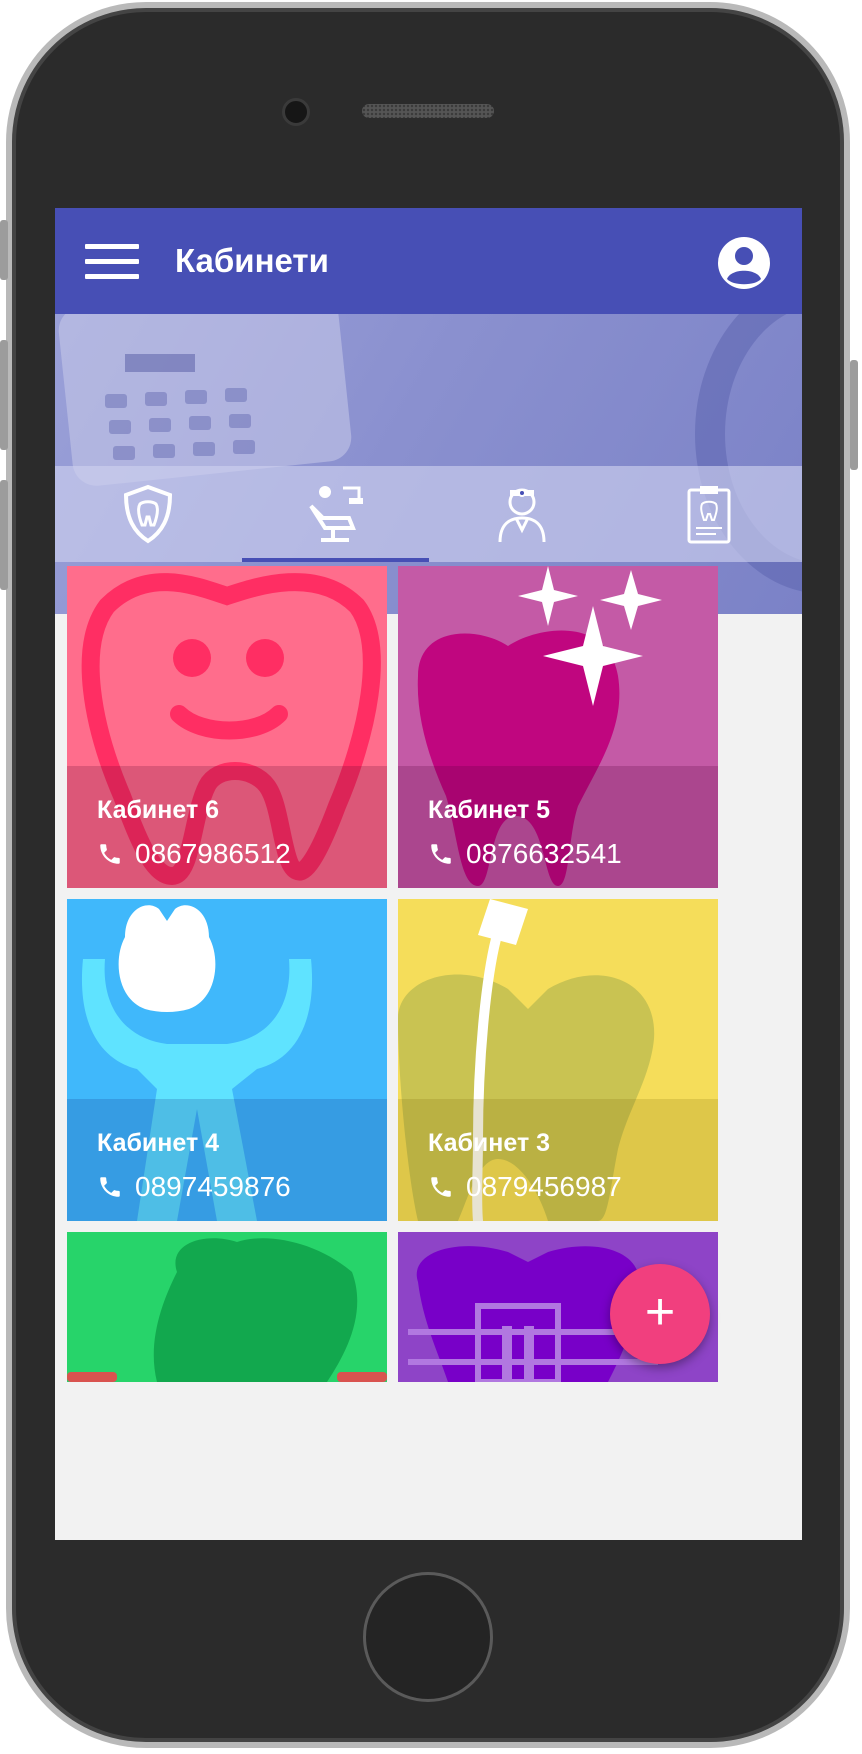  Describe the element at coordinates (213, 1186) in the screenshot. I see `cabinet-phone-number: 0897459876` at that location.